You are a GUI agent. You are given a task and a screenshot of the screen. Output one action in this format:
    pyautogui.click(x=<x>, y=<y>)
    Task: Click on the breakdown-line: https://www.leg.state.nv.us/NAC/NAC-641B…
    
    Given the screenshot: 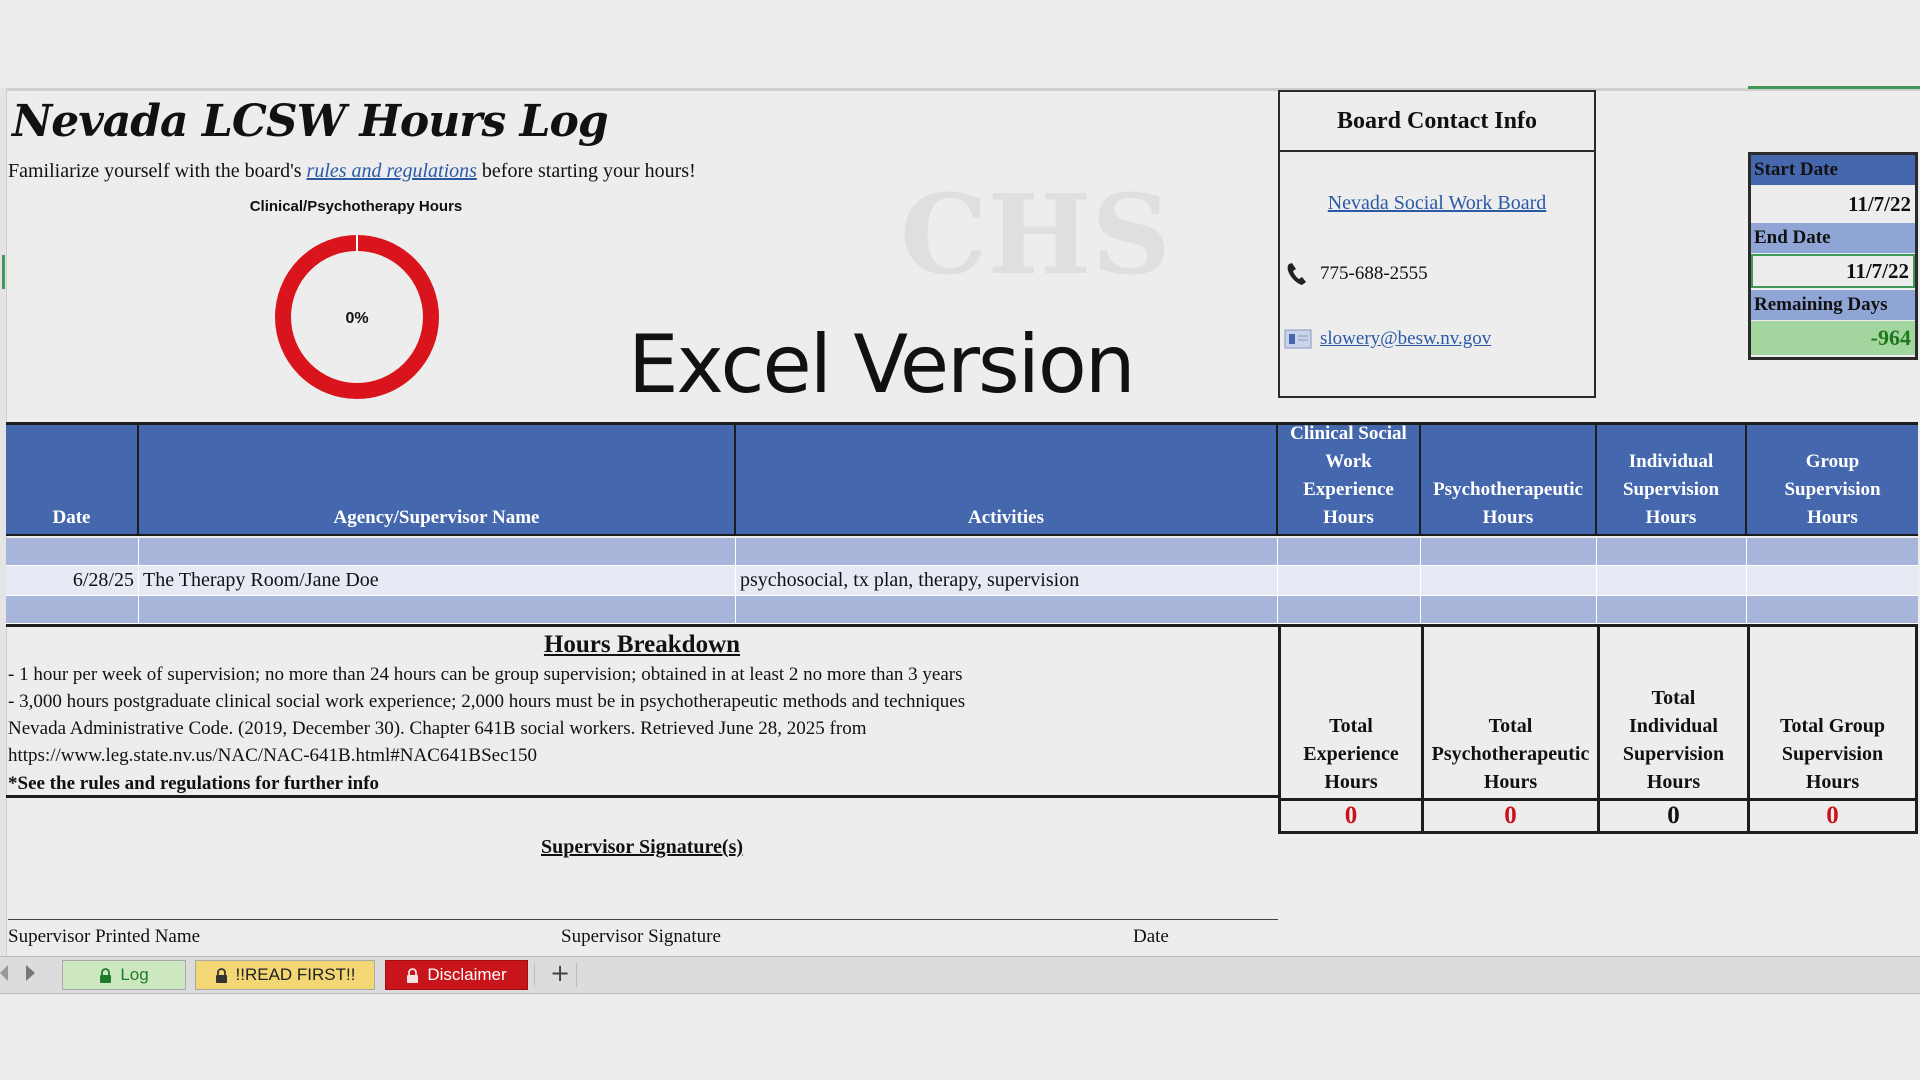 What is the action you would take?
    pyautogui.click(x=273, y=755)
    